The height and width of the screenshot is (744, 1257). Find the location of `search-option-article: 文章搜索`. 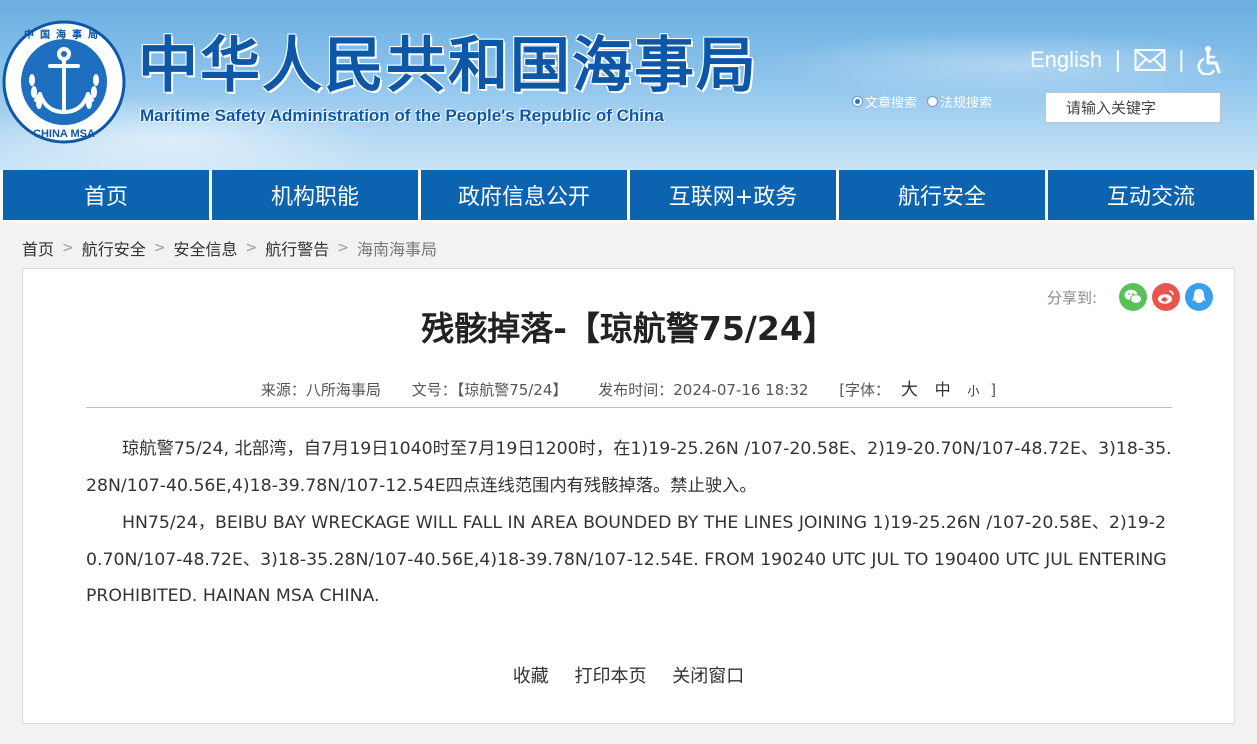

search-option-article: 文章搜索 is located at coordinates (884, 101).